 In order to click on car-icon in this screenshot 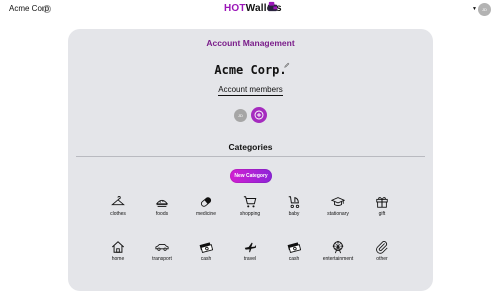, I will do `click(162, 247)`.